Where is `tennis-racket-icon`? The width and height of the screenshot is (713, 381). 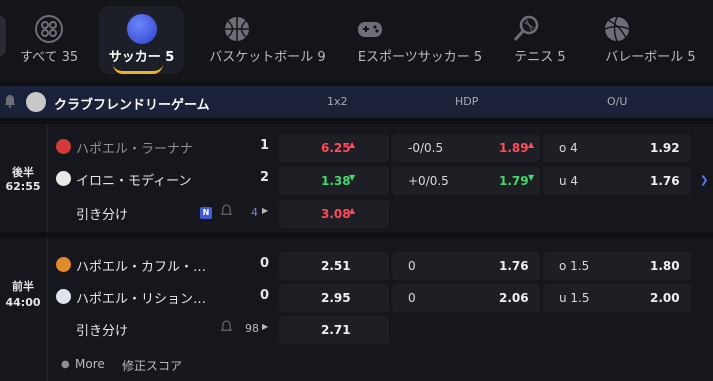
tennis-racket-icon is located at coordinates (526, 29).